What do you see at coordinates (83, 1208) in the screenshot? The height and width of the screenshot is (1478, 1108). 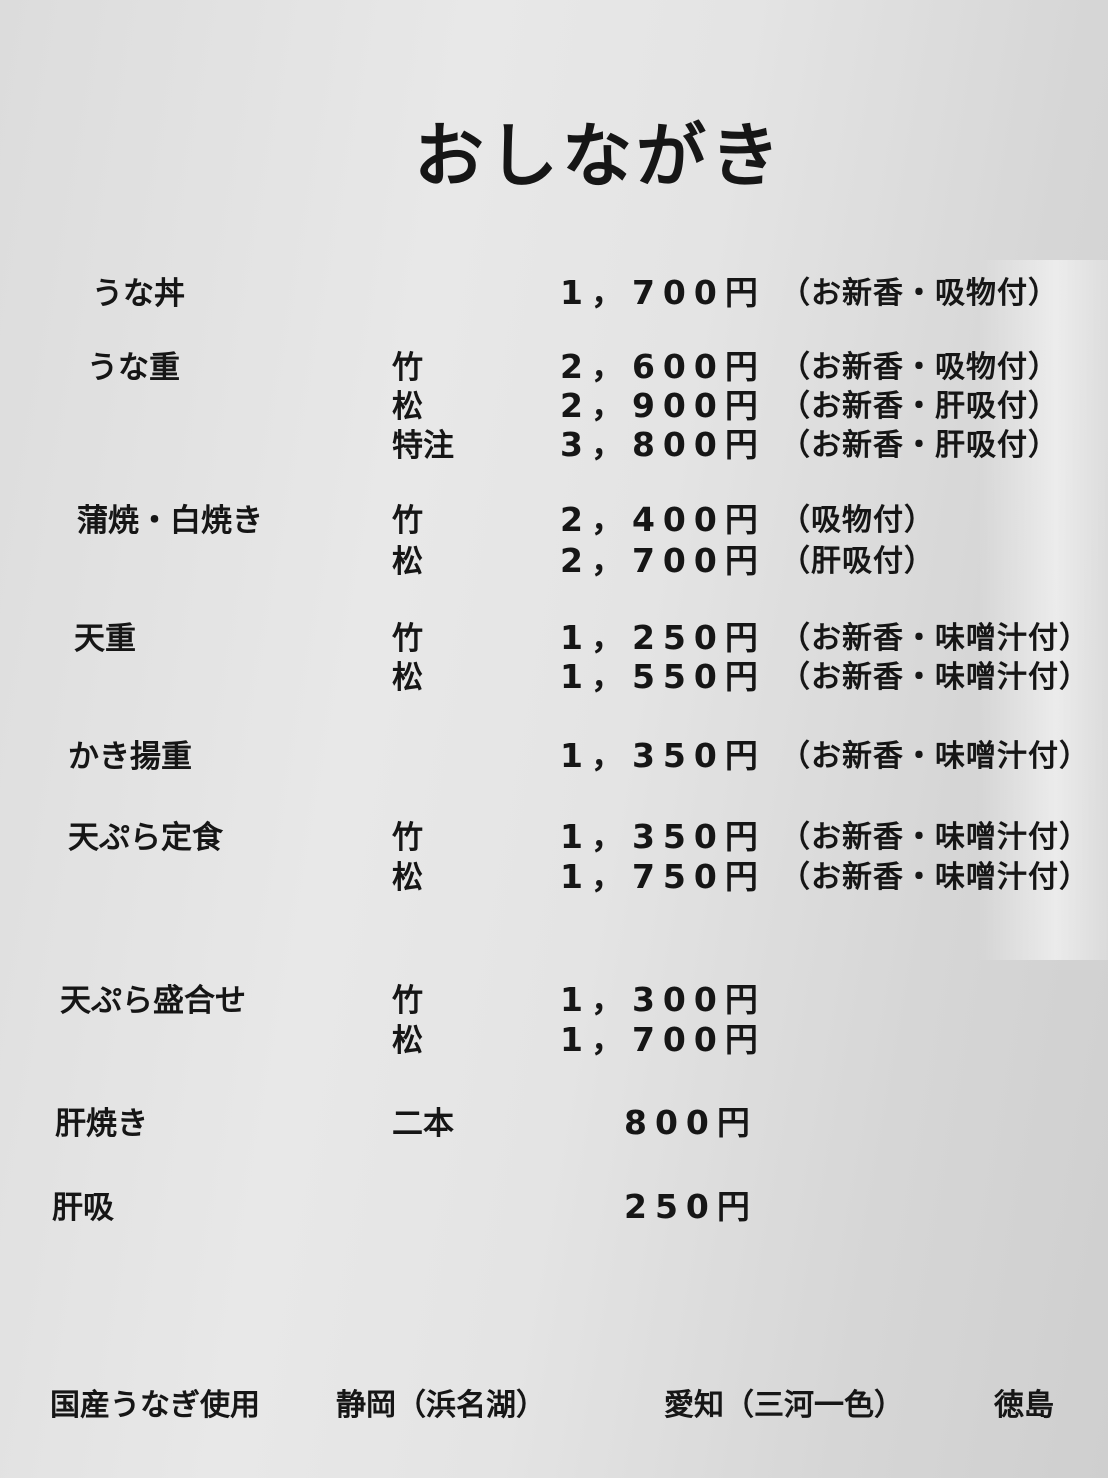 I see `menu-item-name: 肝吸` at bounding box center [83, 1208].